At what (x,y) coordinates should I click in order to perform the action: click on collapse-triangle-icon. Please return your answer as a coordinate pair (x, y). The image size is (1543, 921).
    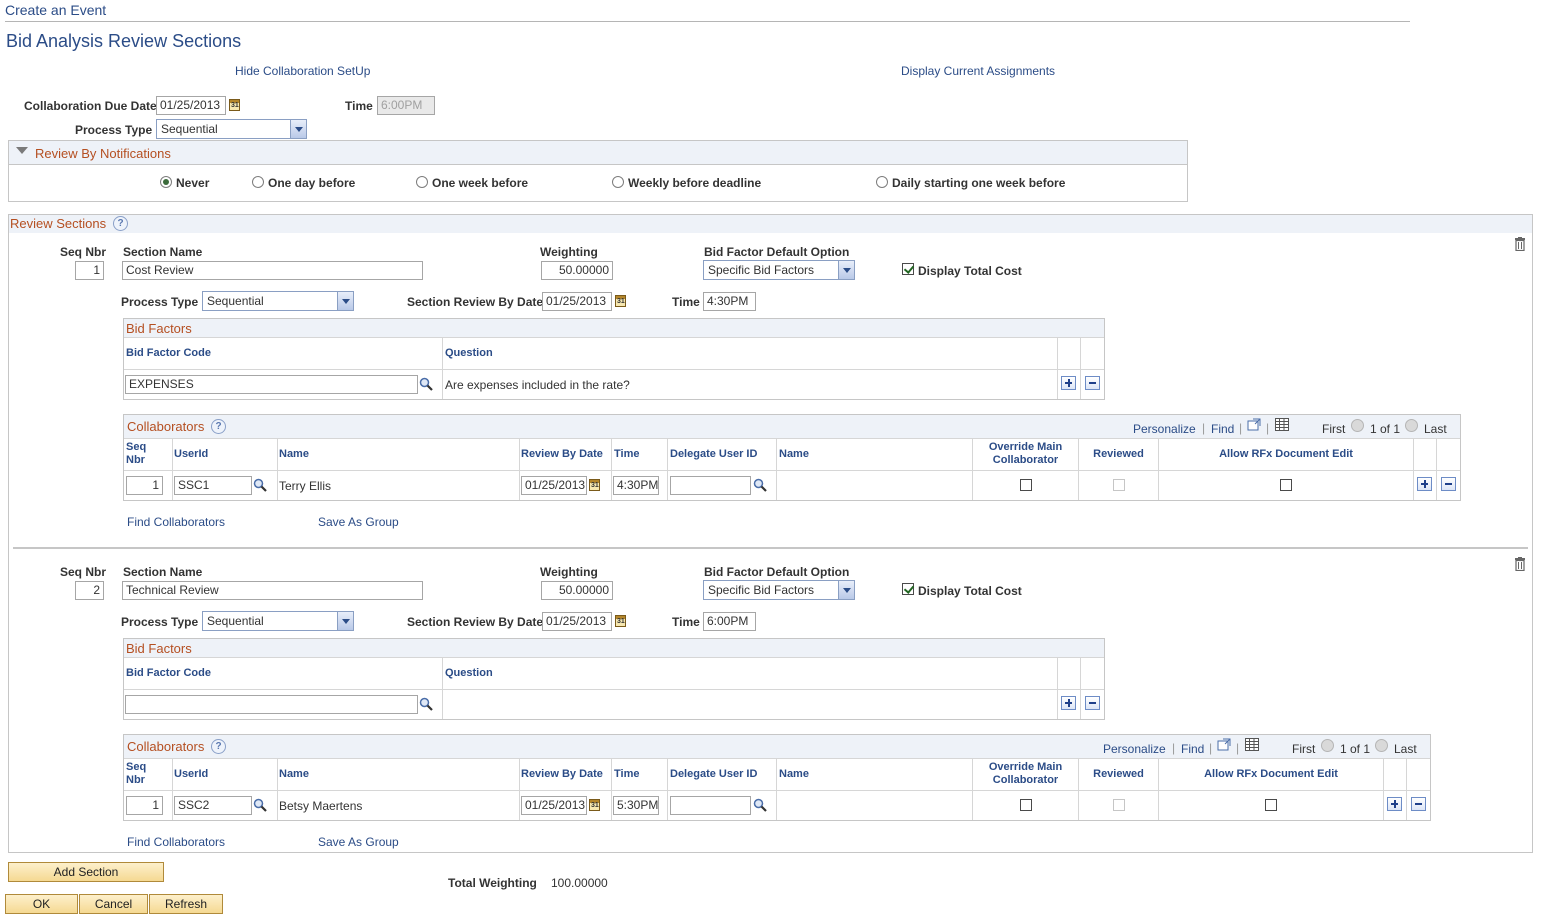
    Looking at the image, I should click on (22, 150).